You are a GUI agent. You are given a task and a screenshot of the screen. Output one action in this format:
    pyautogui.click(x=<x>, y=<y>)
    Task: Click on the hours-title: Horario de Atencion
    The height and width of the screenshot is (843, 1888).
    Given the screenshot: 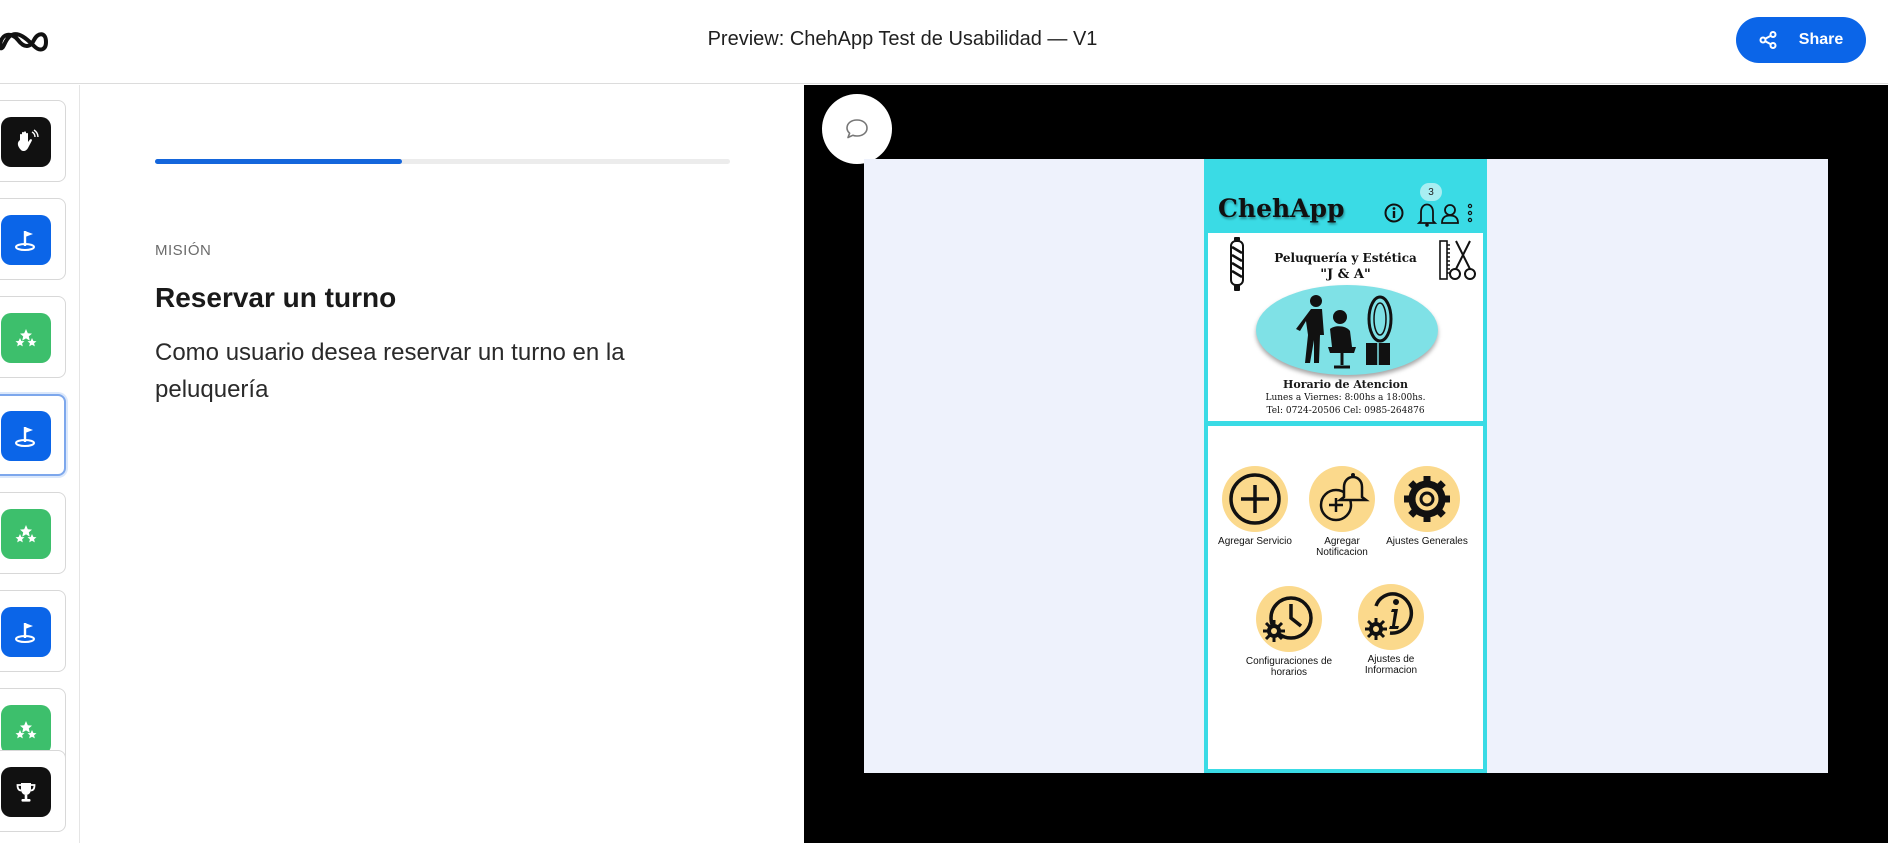 What is the action you would take?
    pyautogui.click(x=1345, y=384)
    